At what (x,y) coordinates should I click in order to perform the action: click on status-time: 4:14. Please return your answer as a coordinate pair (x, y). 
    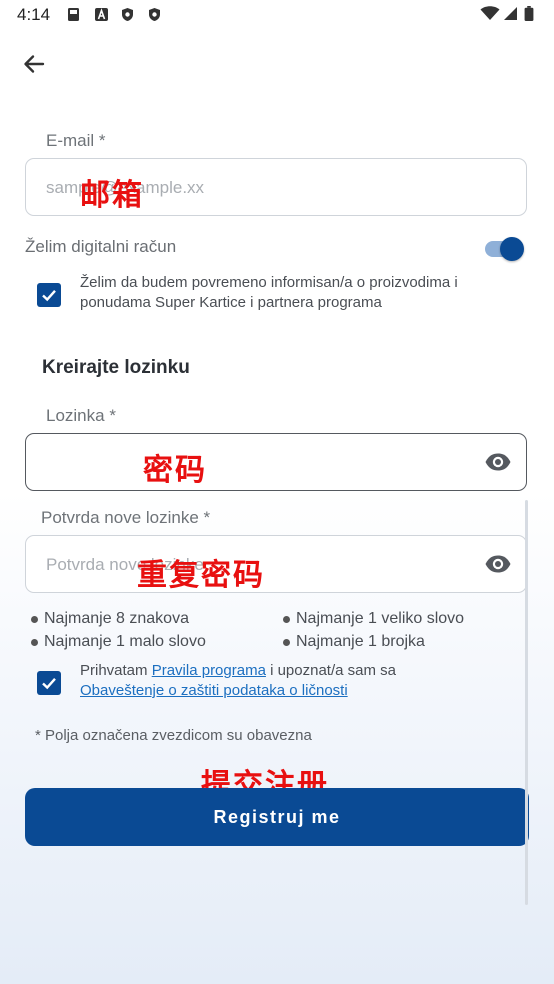
    Looking at the image, I should click on (34, 14).